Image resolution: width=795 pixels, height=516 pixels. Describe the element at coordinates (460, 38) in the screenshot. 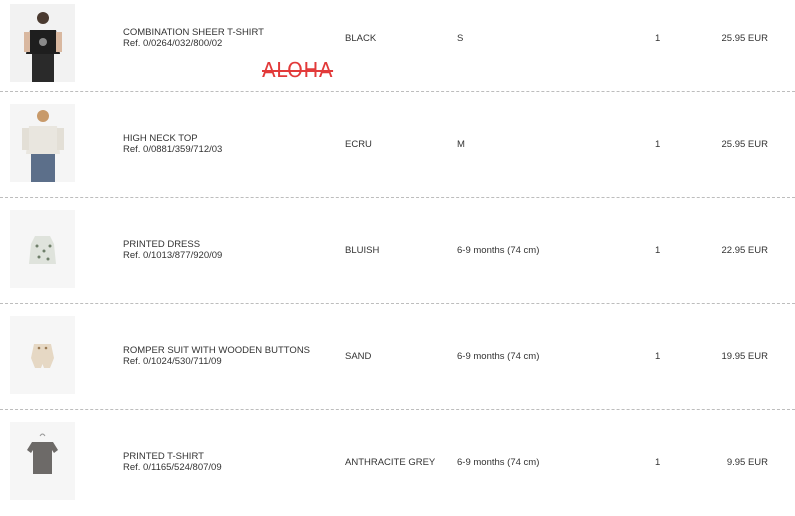

I see `product-size: S` at that location.